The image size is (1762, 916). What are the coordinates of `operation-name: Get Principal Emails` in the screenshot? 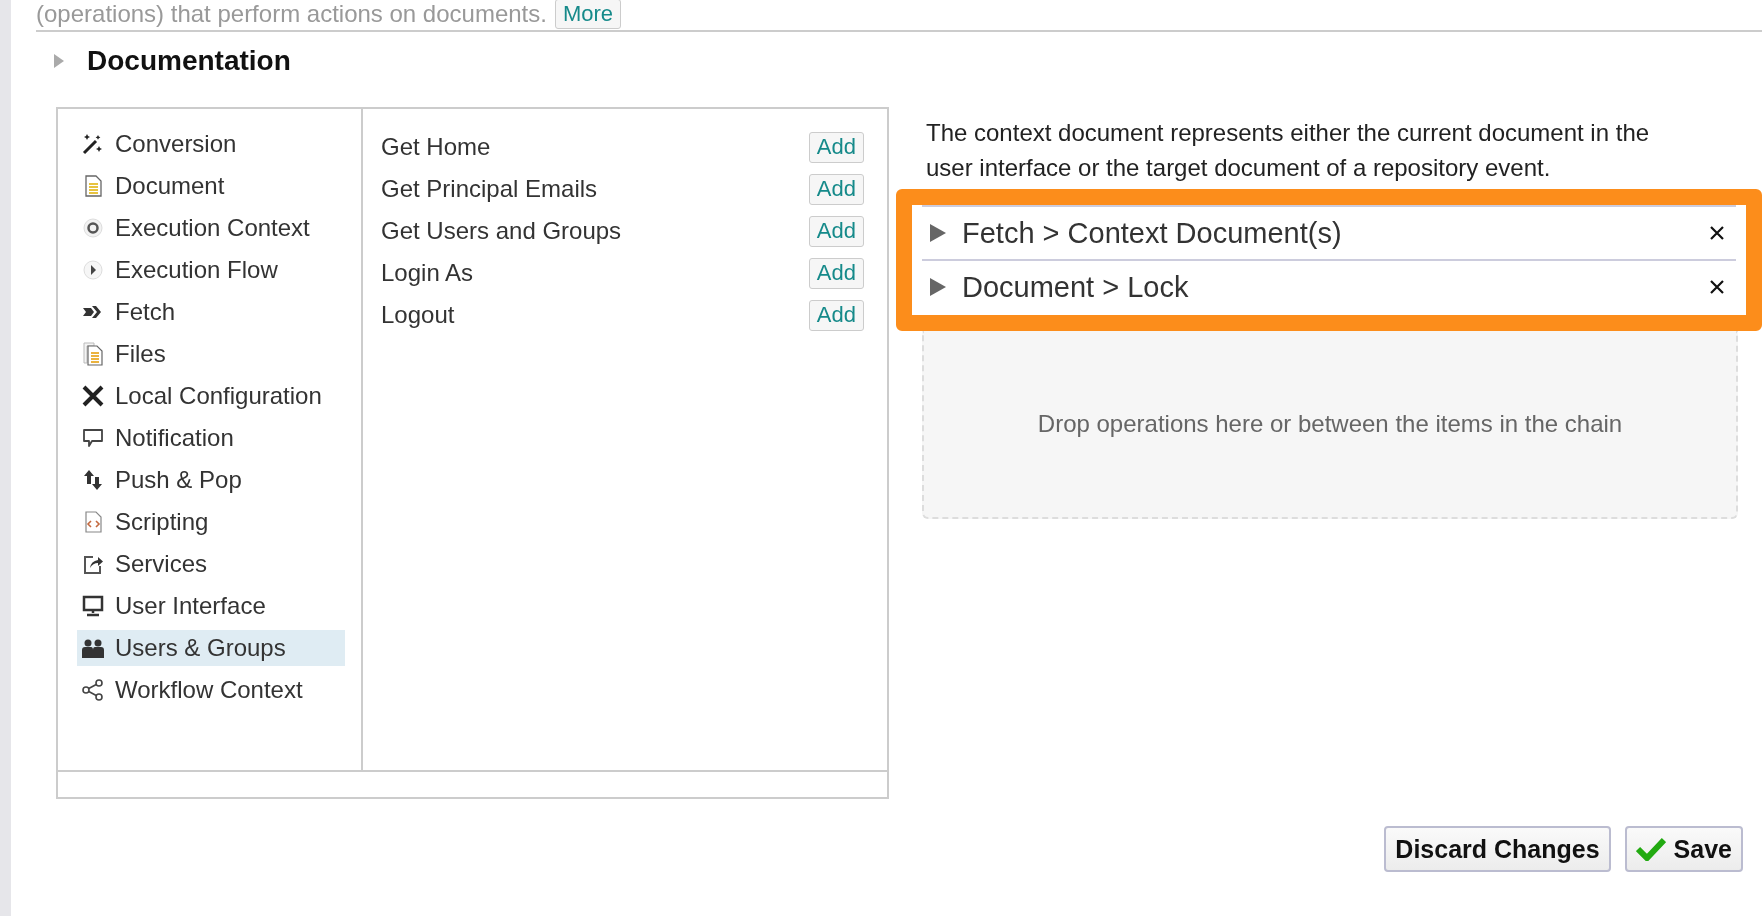 It's located at (489, 189).